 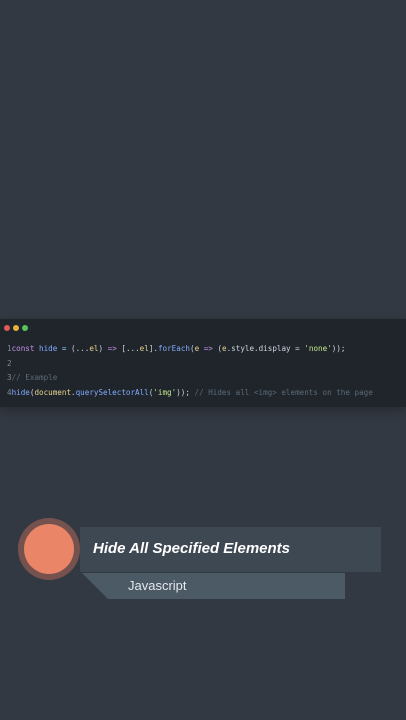 What do you see at coordinates (23, 348) in the screenshot?
I see `code-token: const` at bounding box center [23, 348].